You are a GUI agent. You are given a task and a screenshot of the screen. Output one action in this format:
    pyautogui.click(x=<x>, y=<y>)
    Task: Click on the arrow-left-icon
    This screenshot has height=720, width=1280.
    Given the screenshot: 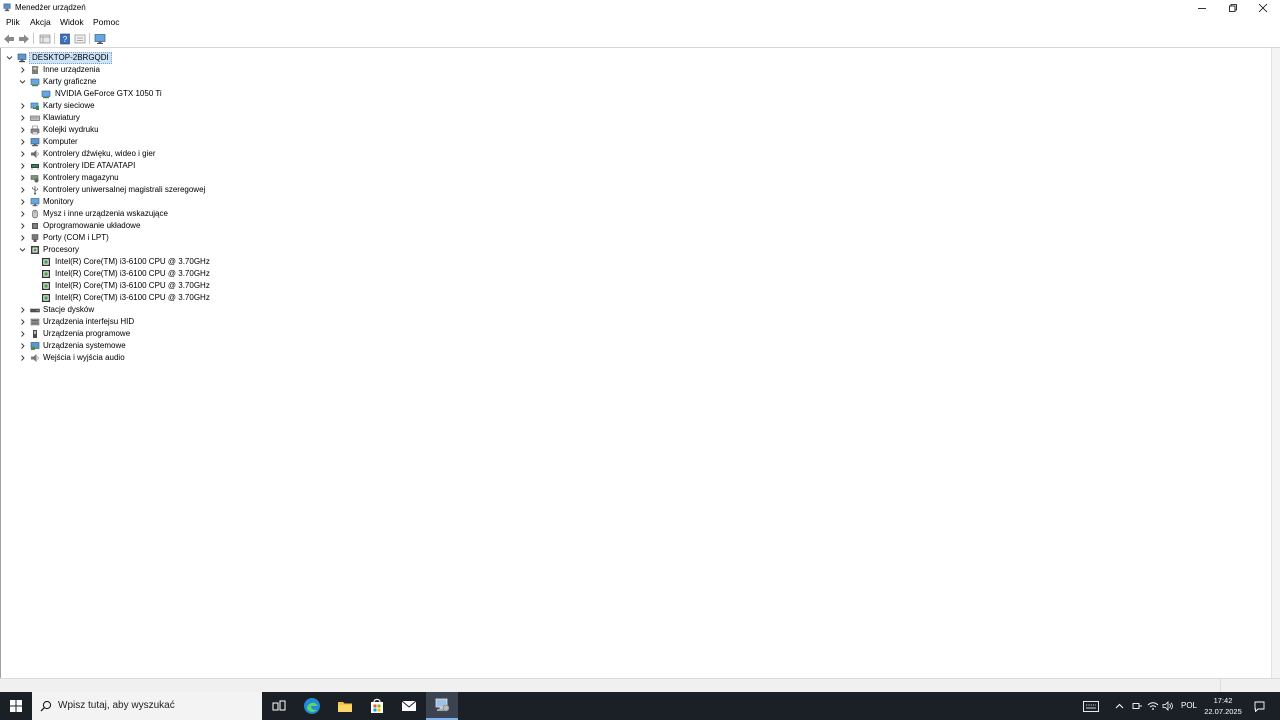 What is the action you would take?
    pyautogui.click(x=8, y=38)
    